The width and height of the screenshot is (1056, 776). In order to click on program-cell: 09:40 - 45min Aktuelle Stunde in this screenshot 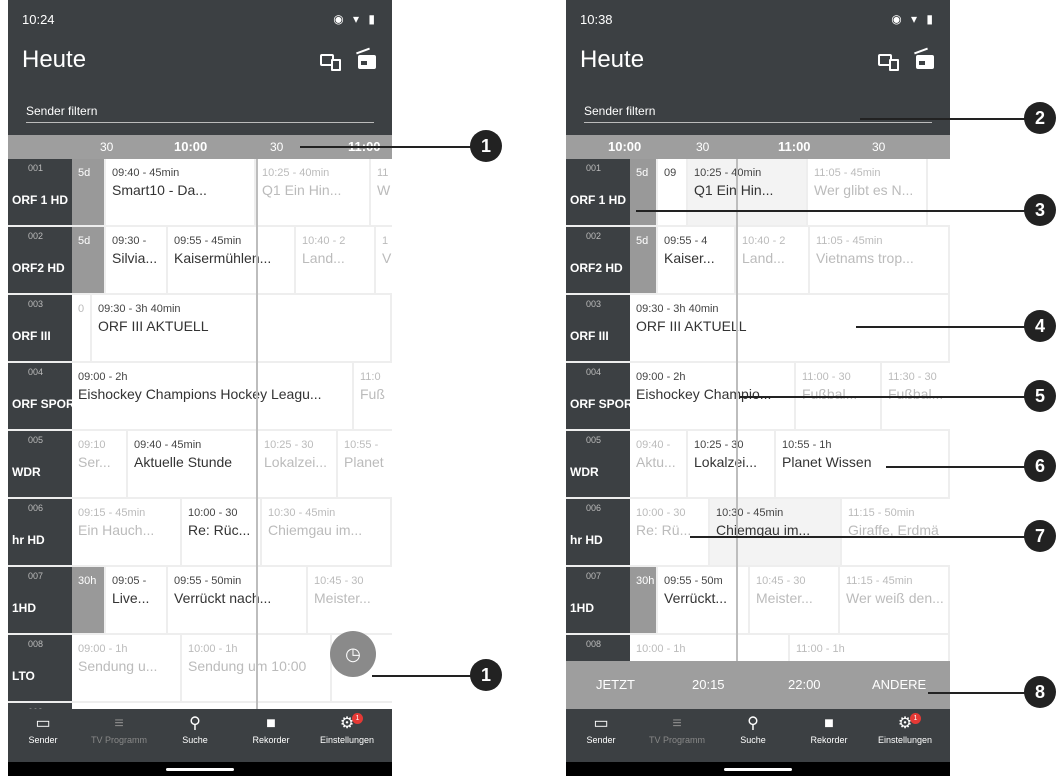, I will do `click(193, 464)`.